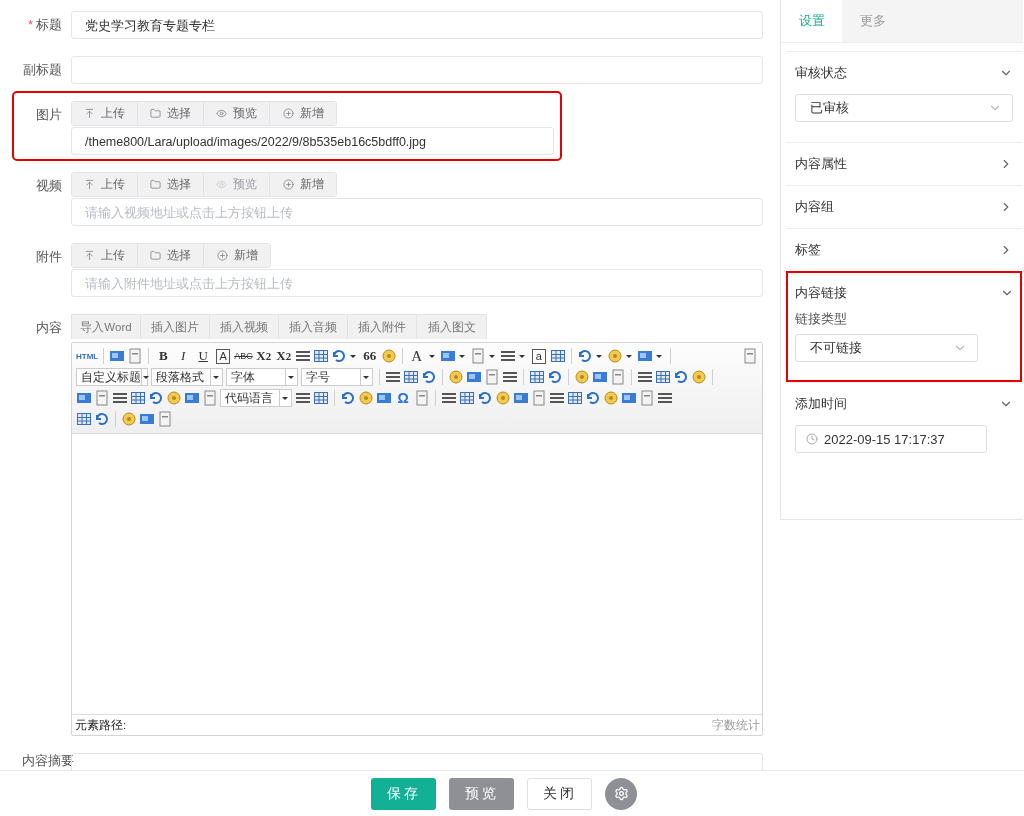 This screenshot has width=1024, height=816. What do you see at coordinates (891, 439) in the screenshot?
I see `date-time-field: 2022-09-15 17:17:37` at bounding box center [891, 439].